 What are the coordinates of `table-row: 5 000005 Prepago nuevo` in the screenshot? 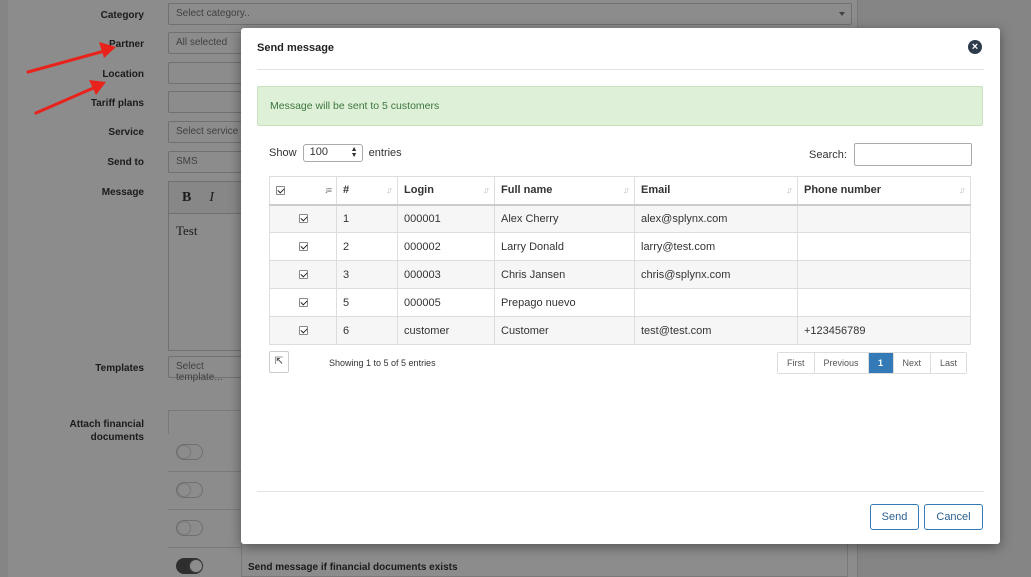 It's located at (620, 302).